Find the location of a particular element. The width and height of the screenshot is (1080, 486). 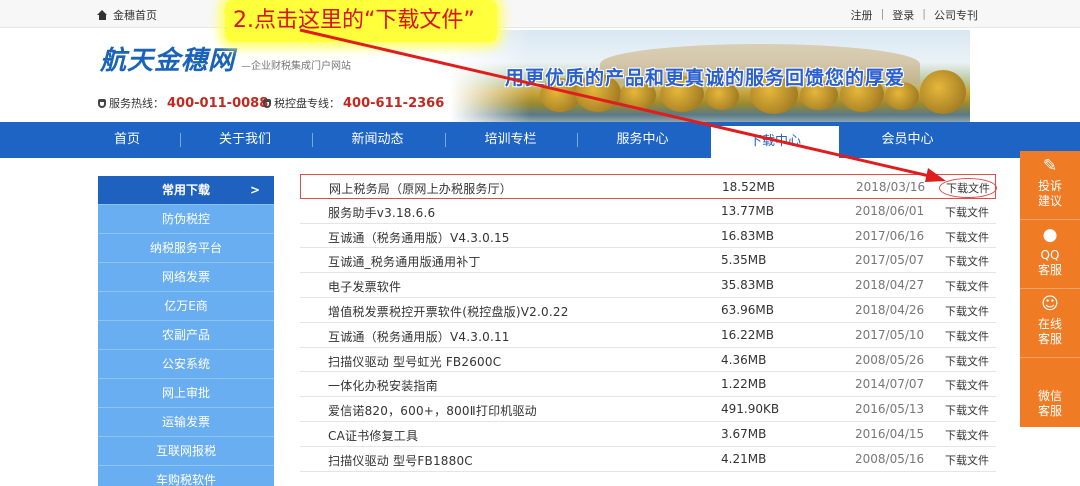

file-name: 扫描仪驱动 型号FB1880C is located at coordinates (400, 460).